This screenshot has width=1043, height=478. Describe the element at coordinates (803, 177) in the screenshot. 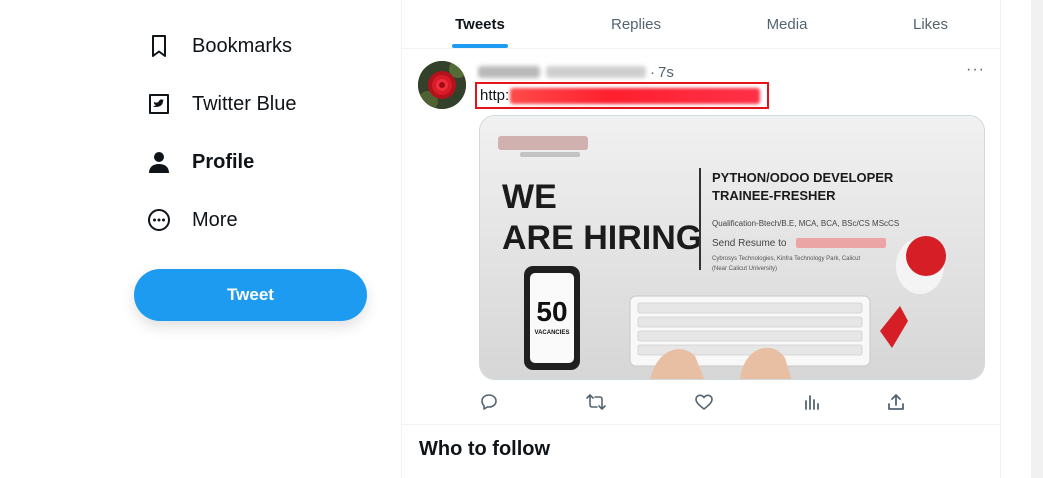

I see `role-title-1: PYTHON/ODOO DEVELOPER` at that location.